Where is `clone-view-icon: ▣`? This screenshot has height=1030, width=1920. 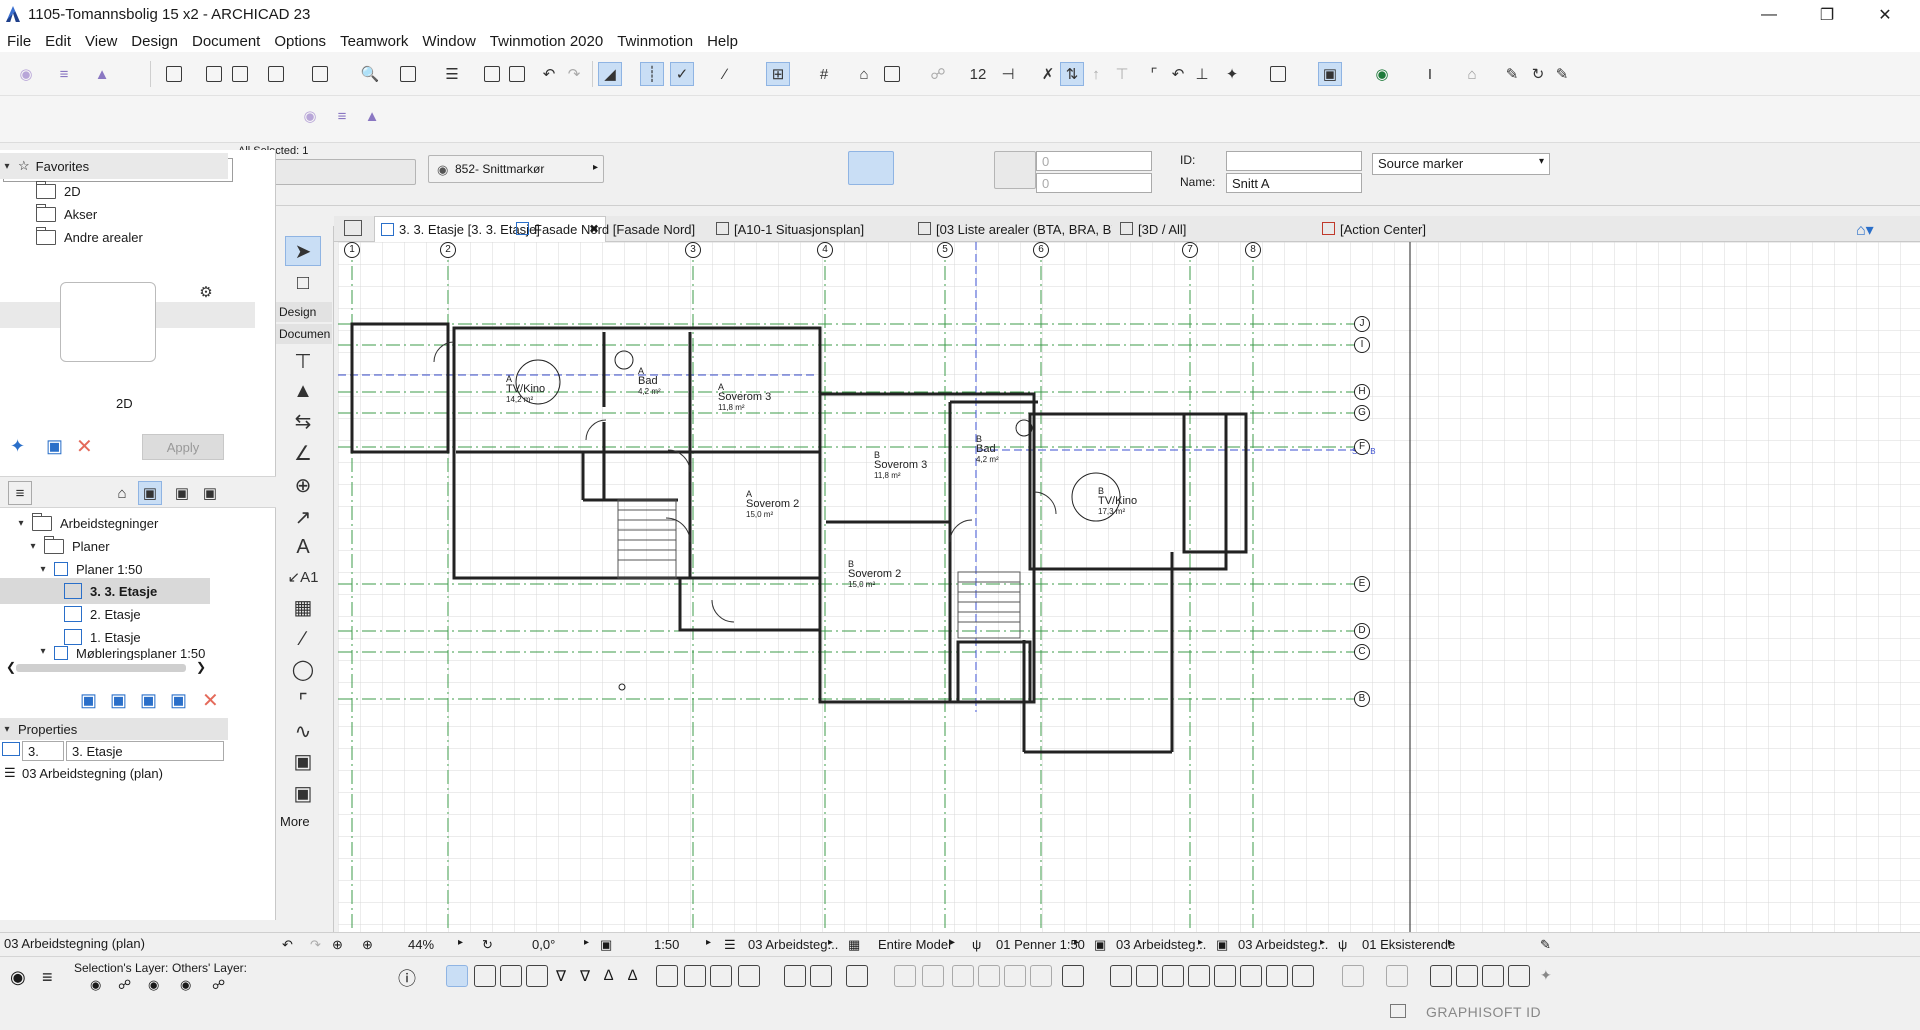
clone-view-icon: ▣ is located at coordinates (118, 700).